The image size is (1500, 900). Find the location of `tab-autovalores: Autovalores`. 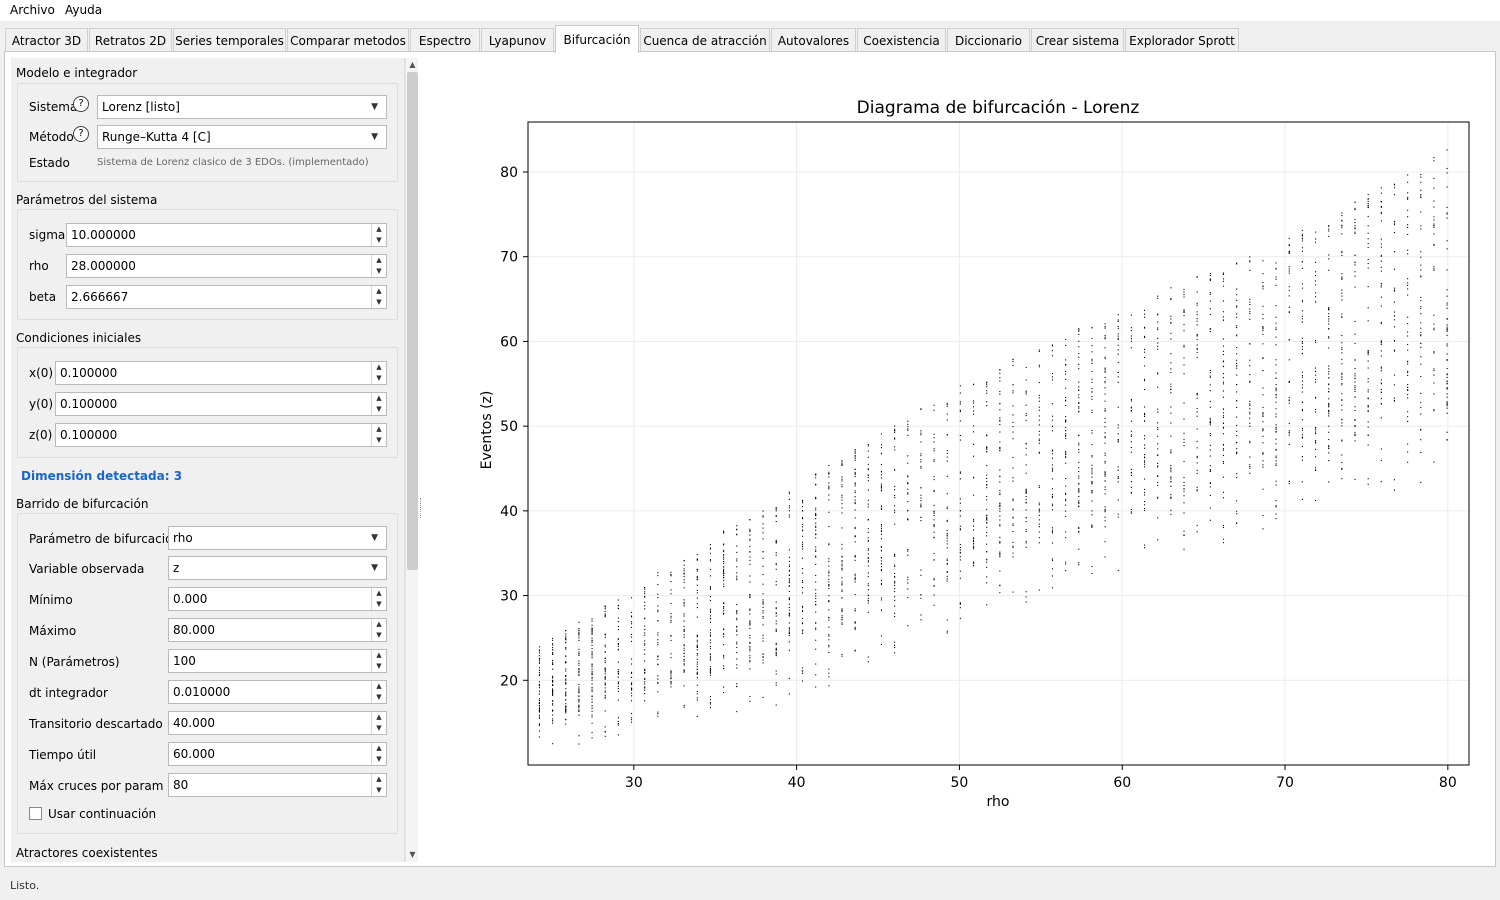

tab-autovalores: Autovalores is located at coordinates (813, 40).